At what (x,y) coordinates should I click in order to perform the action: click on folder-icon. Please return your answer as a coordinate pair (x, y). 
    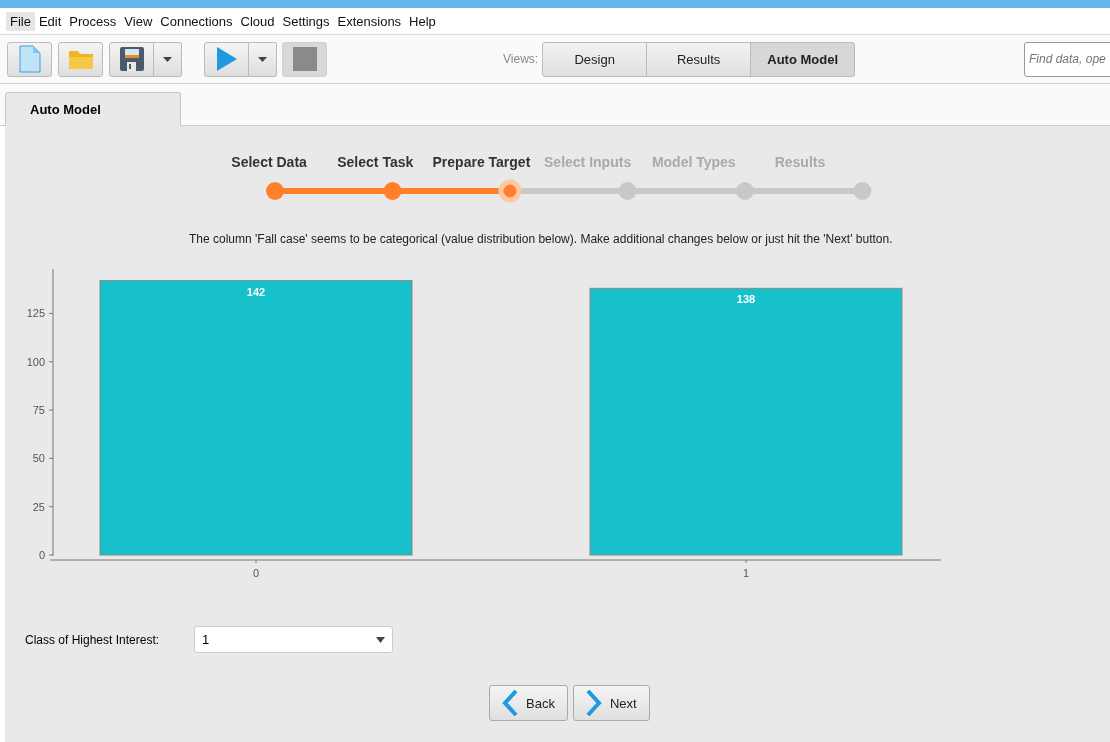
    Looking at the image, I should click on (80, 59).